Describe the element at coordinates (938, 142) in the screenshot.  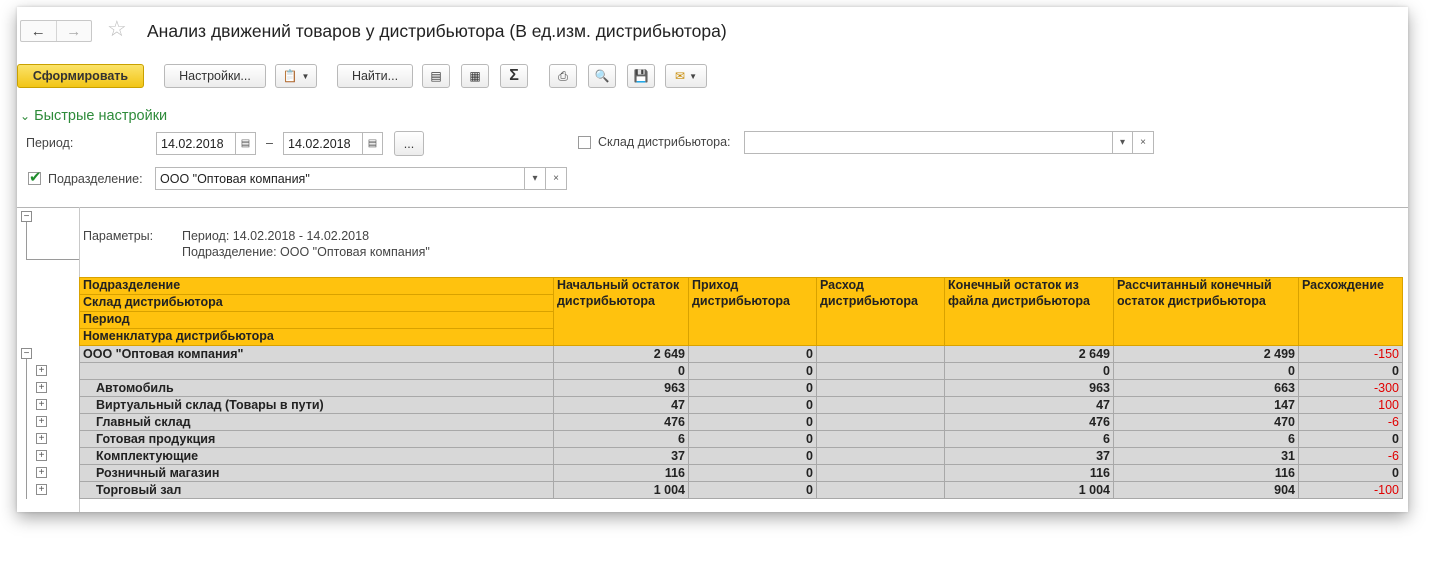
I see `warehouse-field` at that location.